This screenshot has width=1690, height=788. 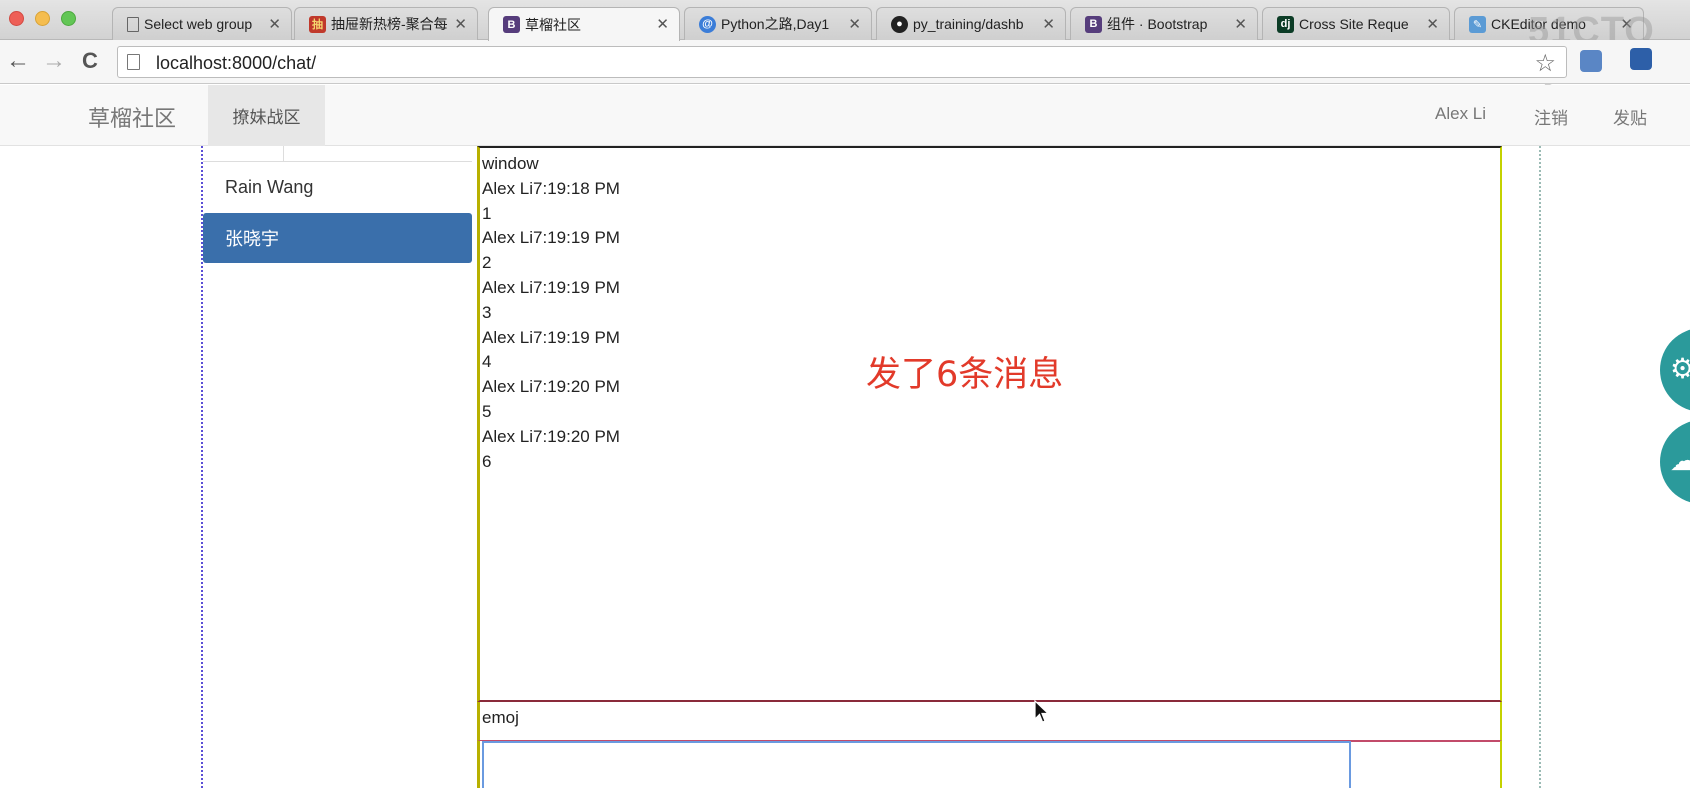 I want to click on chat-line: 2, so click(x=487, y=263).